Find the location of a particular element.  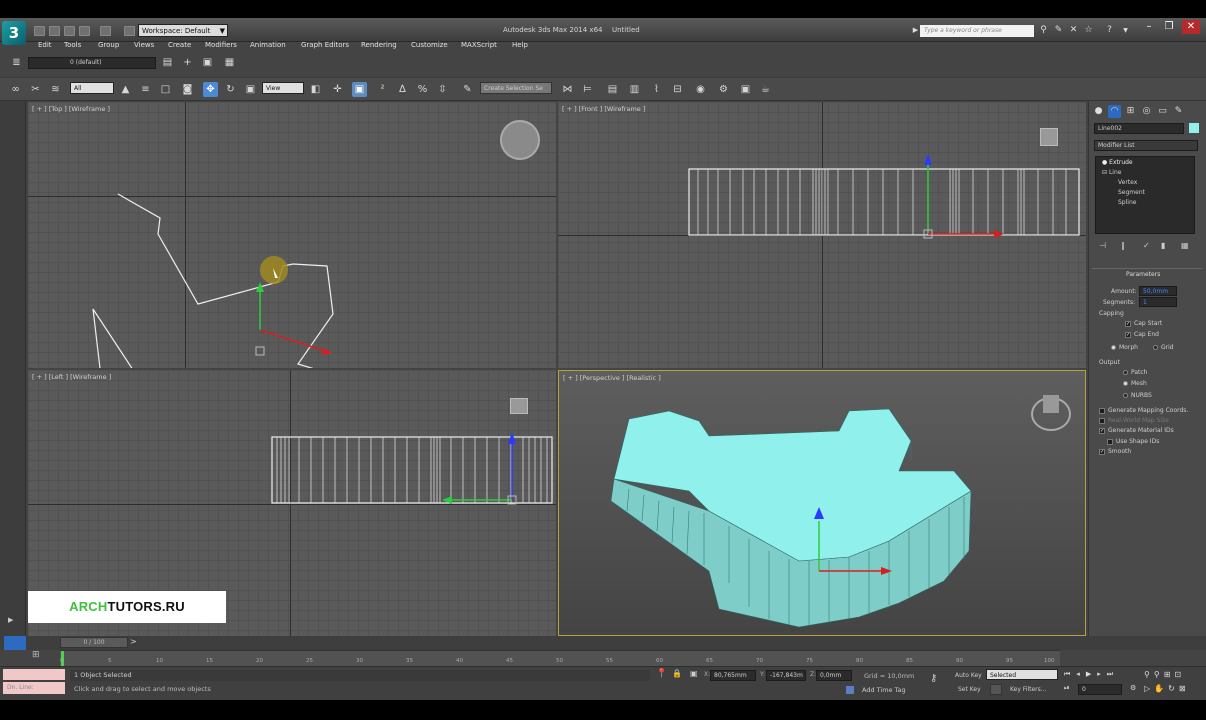

viewport-left-label: [ + ] [Left ] [Wireframe ] is located at coordinates (71, 377).